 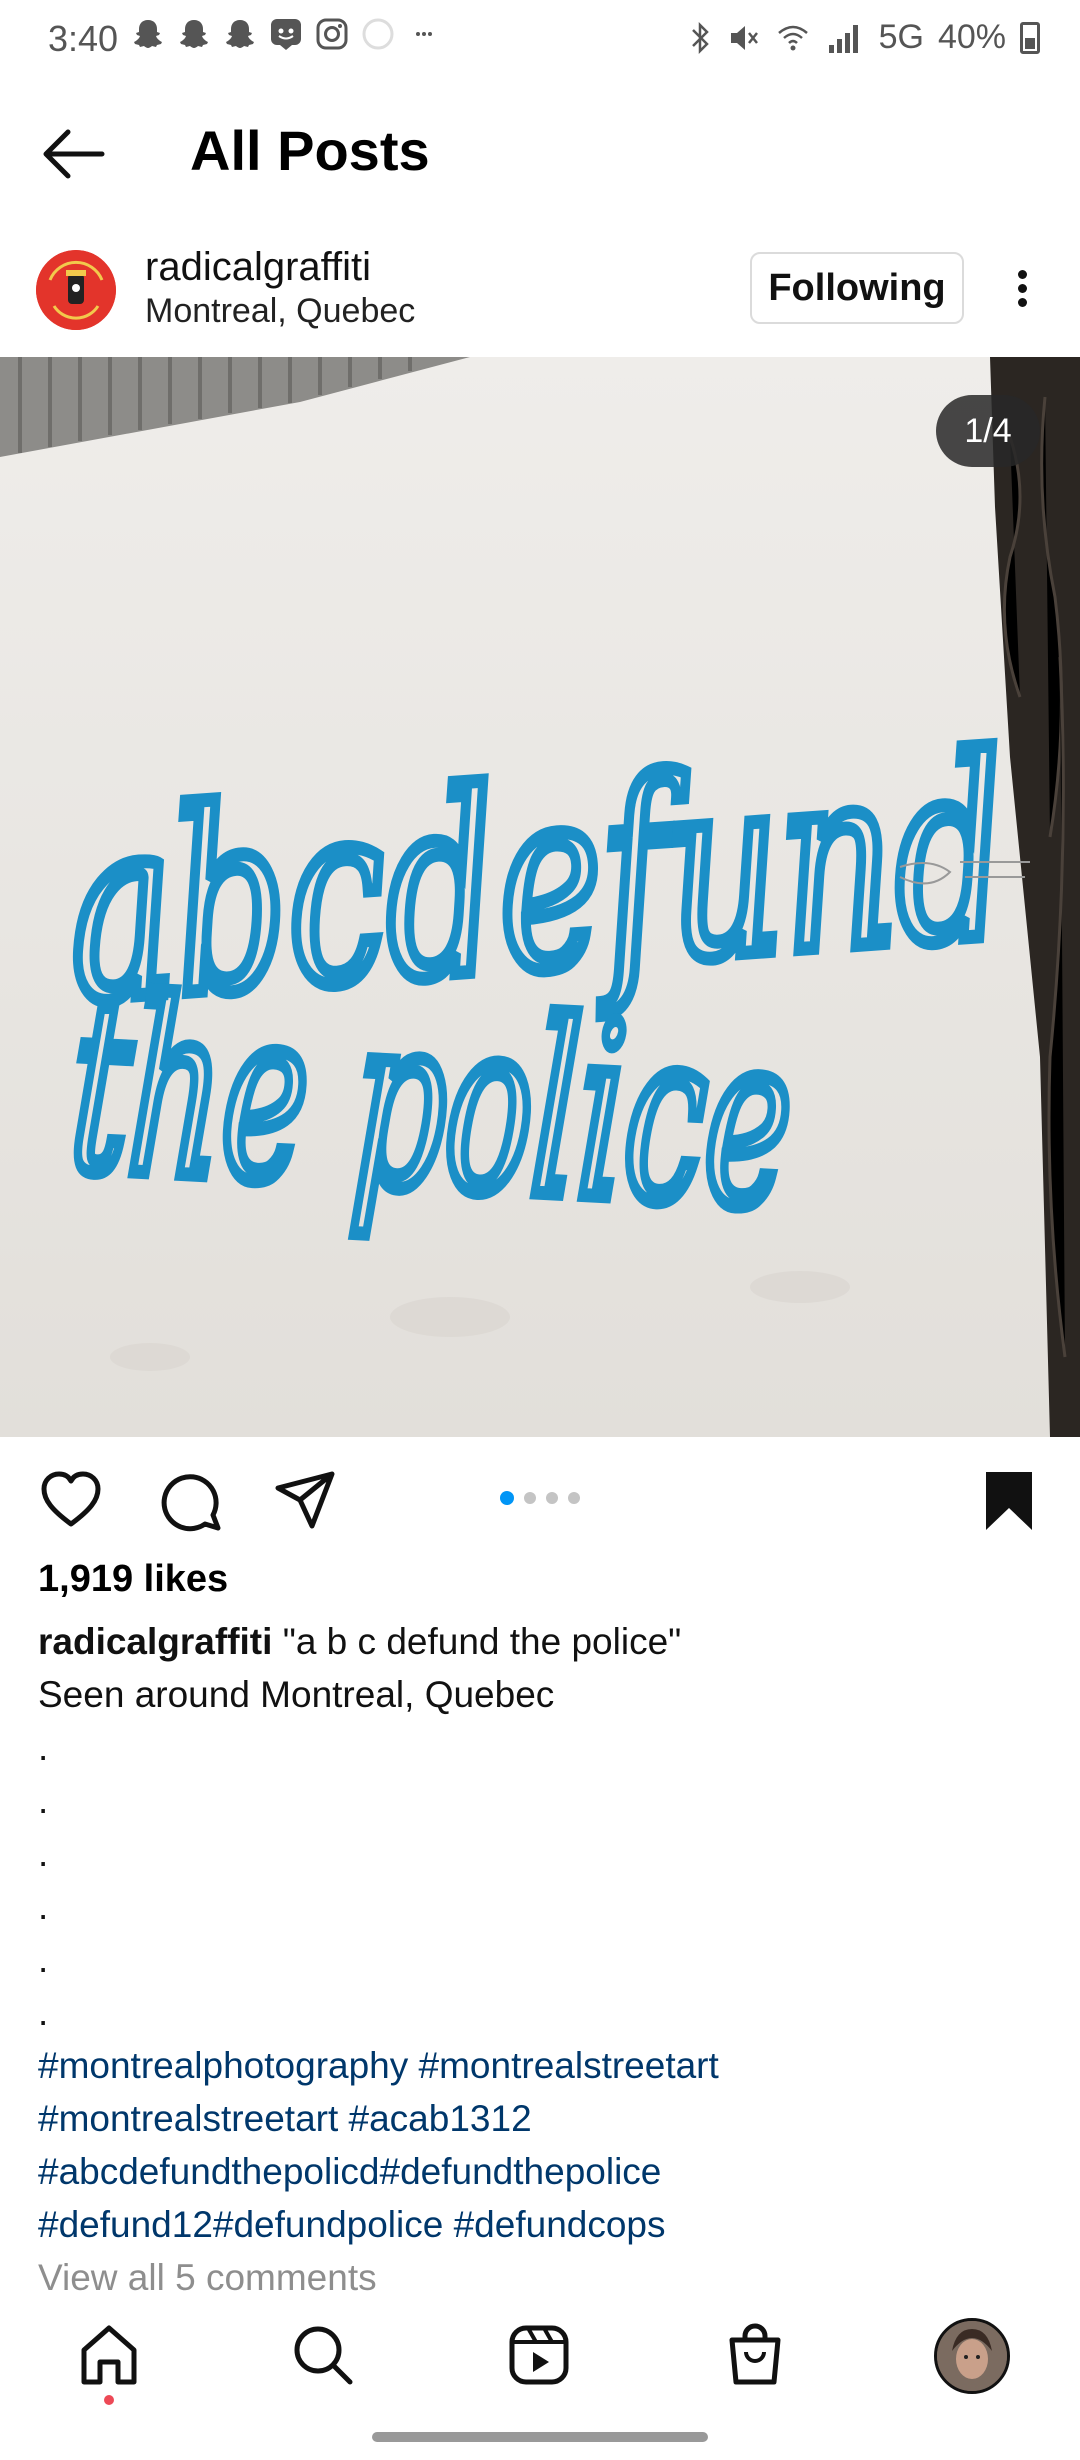 I want to click on search-icon, so click(x=323, y=2355).